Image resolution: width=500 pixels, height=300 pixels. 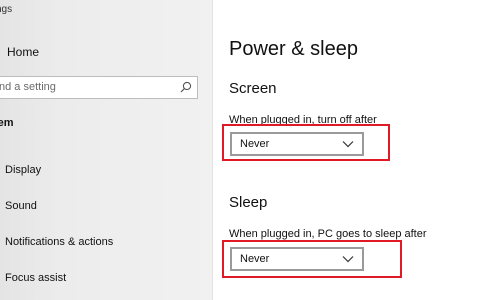 I want to click on page-title: Power & sleep, so click(x=293, y=49).